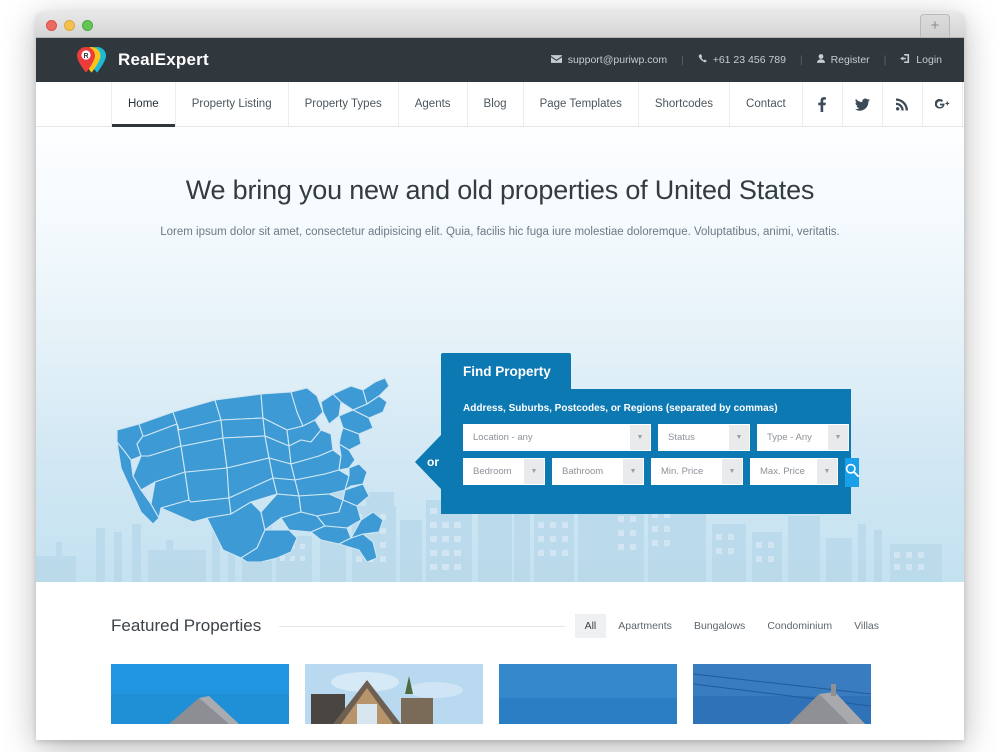 The width and height of the screenshot is (1000, 752). I want to click on bathroom-placeholder: Bathroom, so click(583, 471).